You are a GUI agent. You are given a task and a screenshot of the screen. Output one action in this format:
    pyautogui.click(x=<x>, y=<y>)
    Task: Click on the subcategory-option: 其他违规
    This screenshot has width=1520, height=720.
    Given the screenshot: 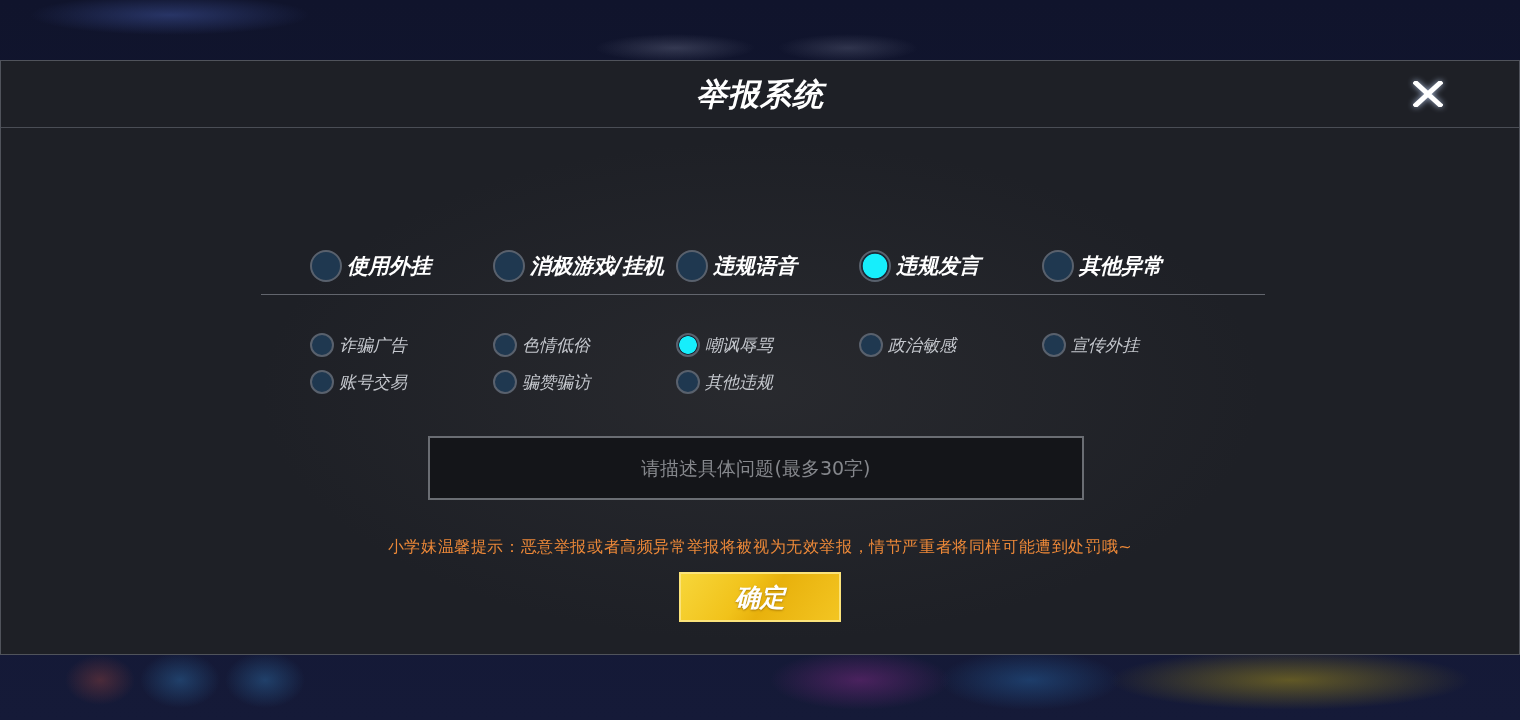 What is the action you would take?
    pyautogui.click(x=724, y=382)
    